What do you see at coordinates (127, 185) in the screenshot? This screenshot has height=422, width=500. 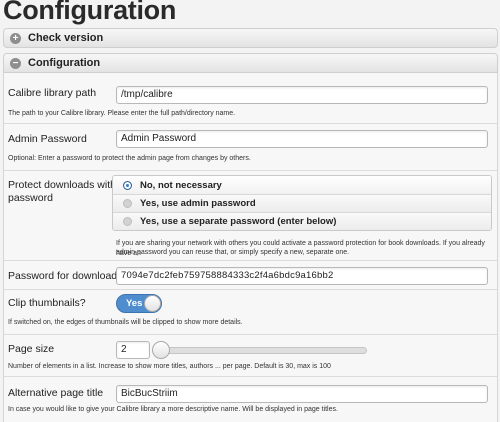 I see `radio-checked-icon` at bounding box center [127, 185].